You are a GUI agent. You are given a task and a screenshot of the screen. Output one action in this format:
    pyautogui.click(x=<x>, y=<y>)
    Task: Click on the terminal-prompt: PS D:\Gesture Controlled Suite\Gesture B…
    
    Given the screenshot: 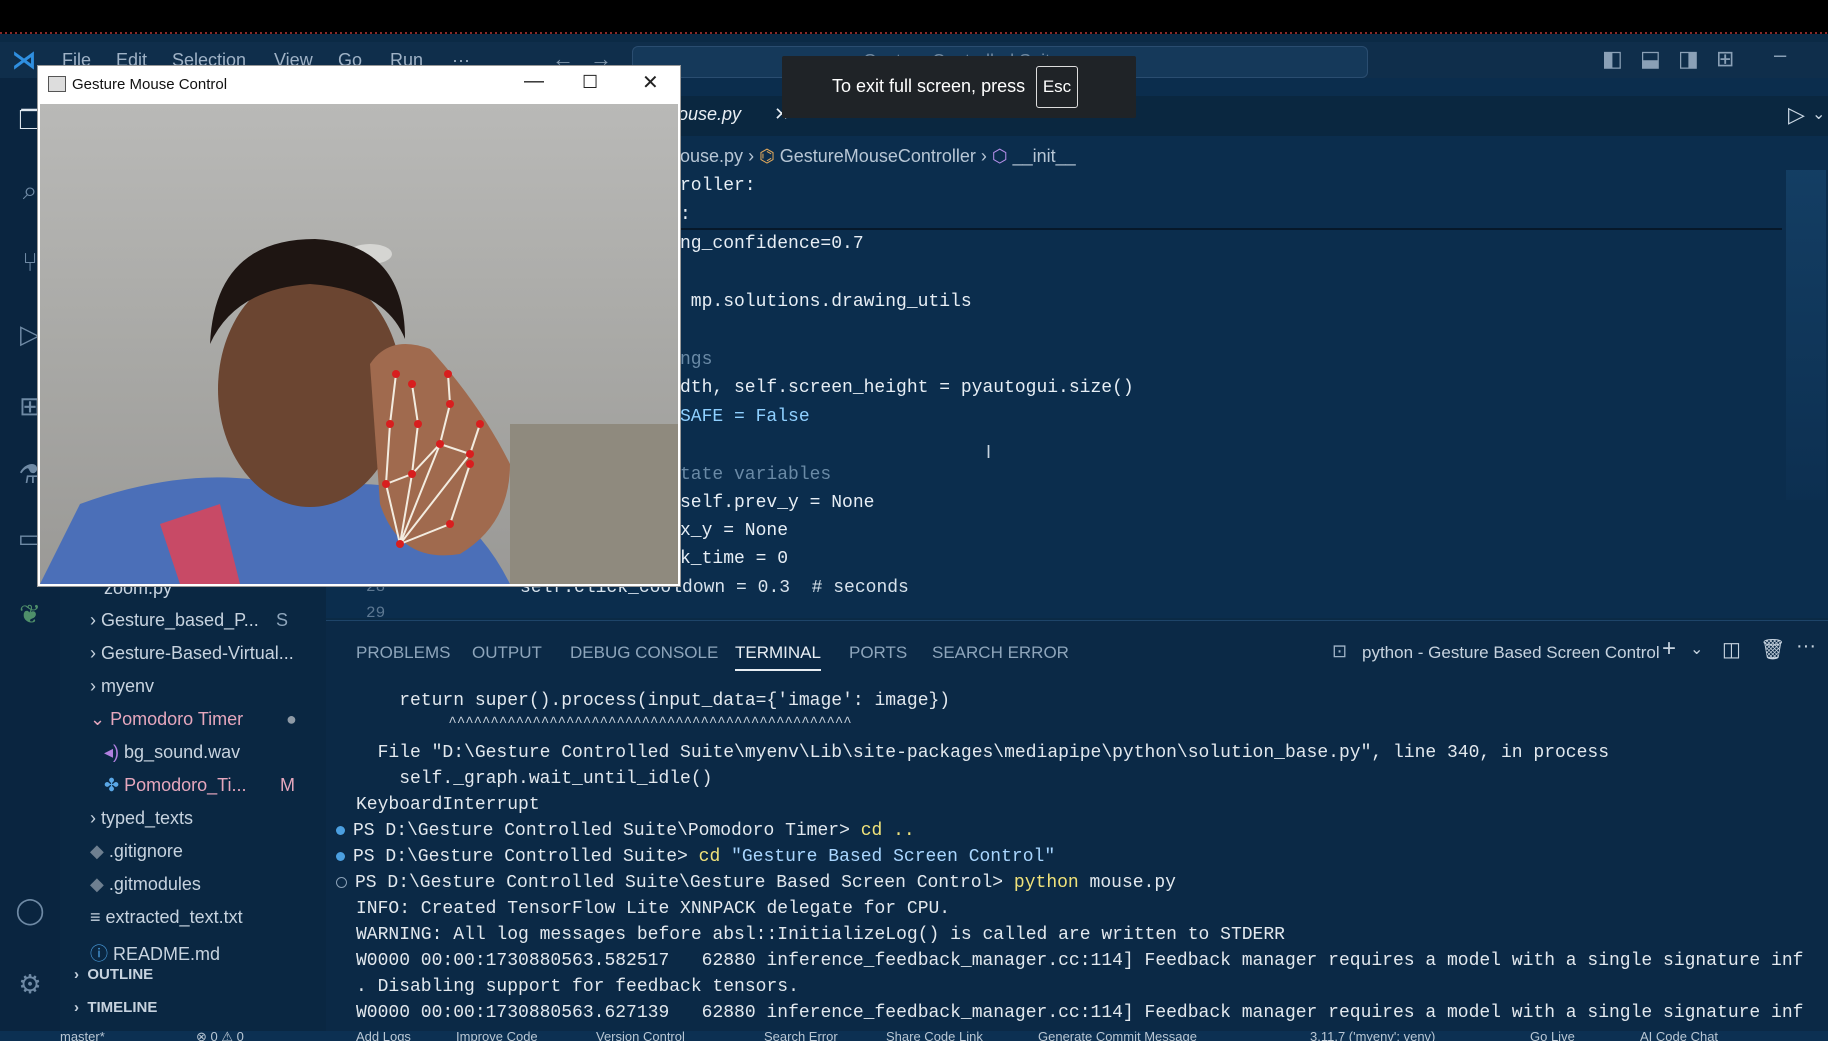 What is the action you would take?
    pyautogui.click(x=756, y=883)
    